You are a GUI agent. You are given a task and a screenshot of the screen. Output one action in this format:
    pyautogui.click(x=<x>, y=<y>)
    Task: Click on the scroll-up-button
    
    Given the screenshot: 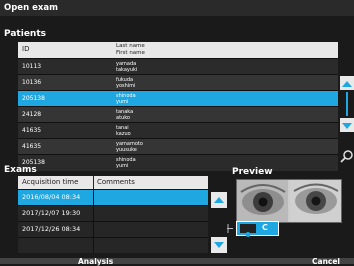 What is the action you would take?
    pyautogui.click(x=347, y=83)
    